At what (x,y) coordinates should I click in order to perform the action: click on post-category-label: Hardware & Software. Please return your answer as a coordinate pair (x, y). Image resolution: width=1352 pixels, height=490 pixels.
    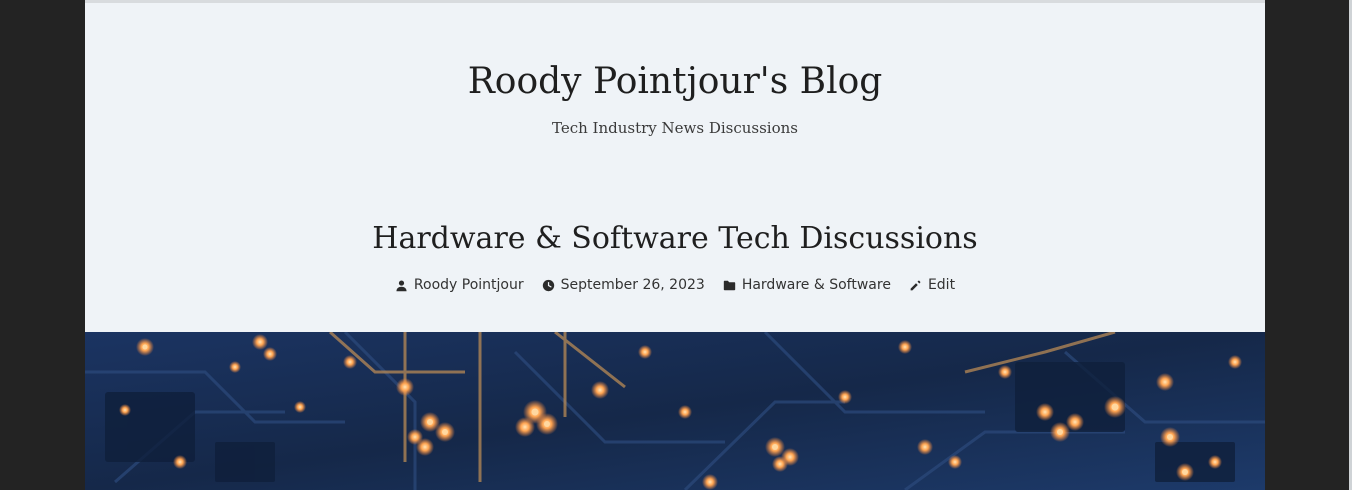
    Looking at the image, I should click on (816, 285).